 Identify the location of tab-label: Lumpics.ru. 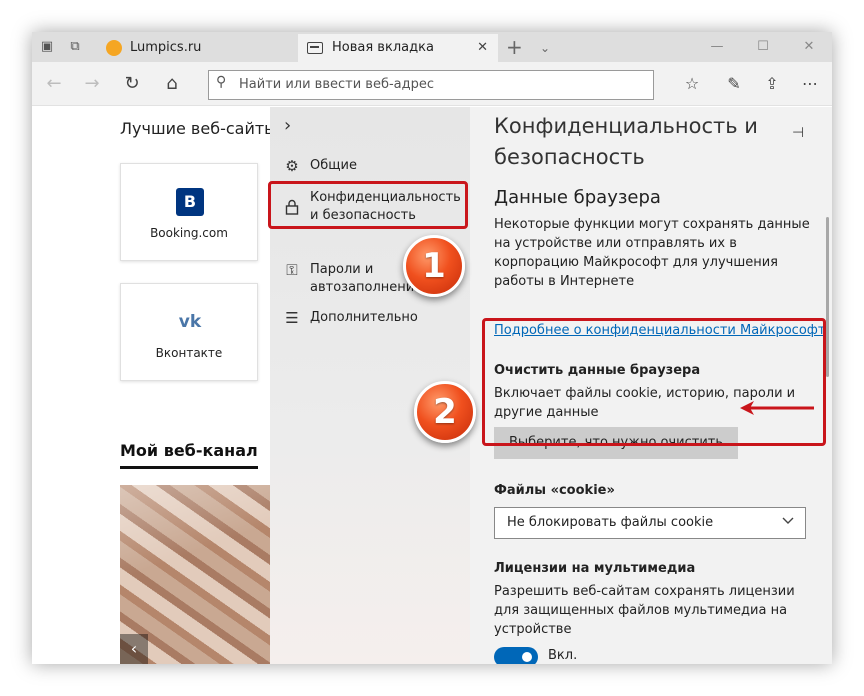
(166, 47).